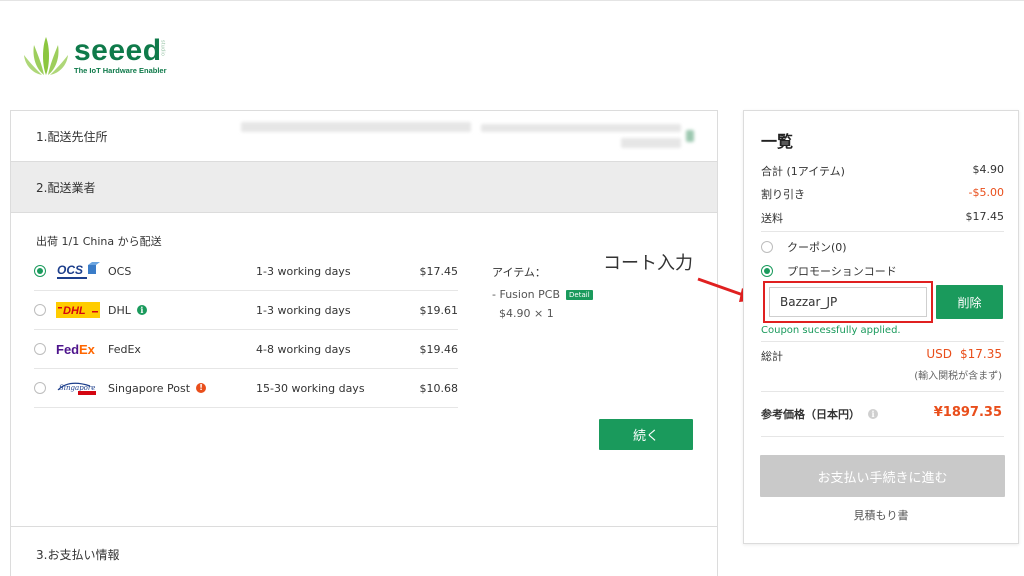 The image size is (1024, 576). I want to click on shipping-label: 送料, so click(772, 218).